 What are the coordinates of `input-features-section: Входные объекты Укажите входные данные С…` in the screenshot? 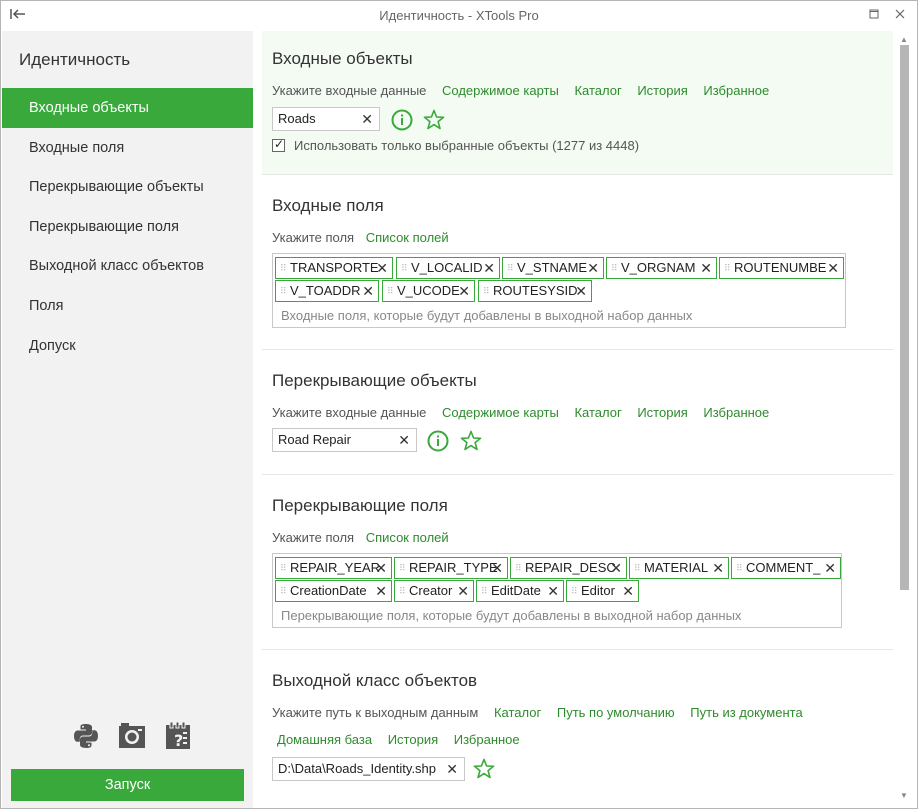 It's located at (577, 102).